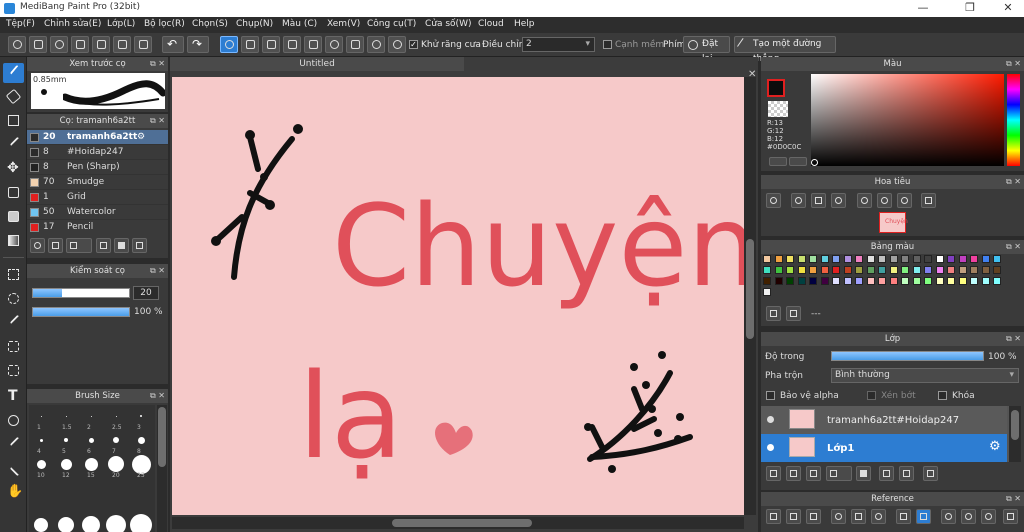 The image size is (1024, 532). Describe the element at coordinates (13, 371) in the screenshot. I see `select-eraser-icon` at that location.